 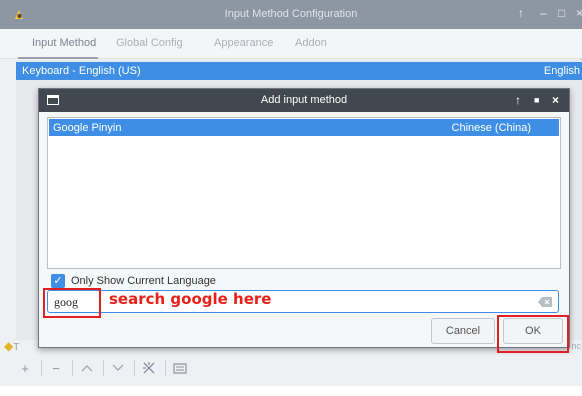 I want to click on maximize-icon: □, so click(x=561, y=13).